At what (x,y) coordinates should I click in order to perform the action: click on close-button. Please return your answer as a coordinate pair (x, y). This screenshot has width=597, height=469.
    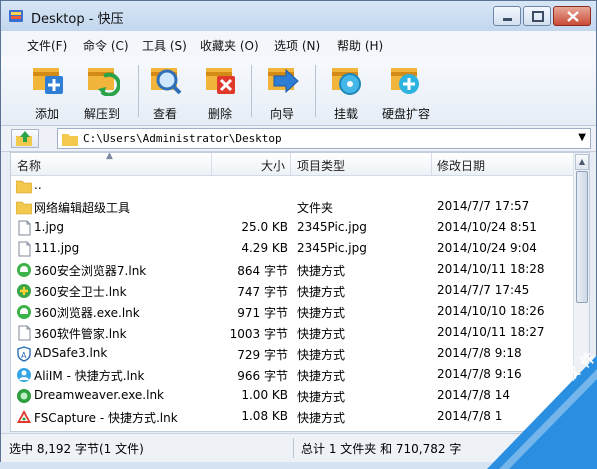
    Looking at the image, I should click on (572, 16).